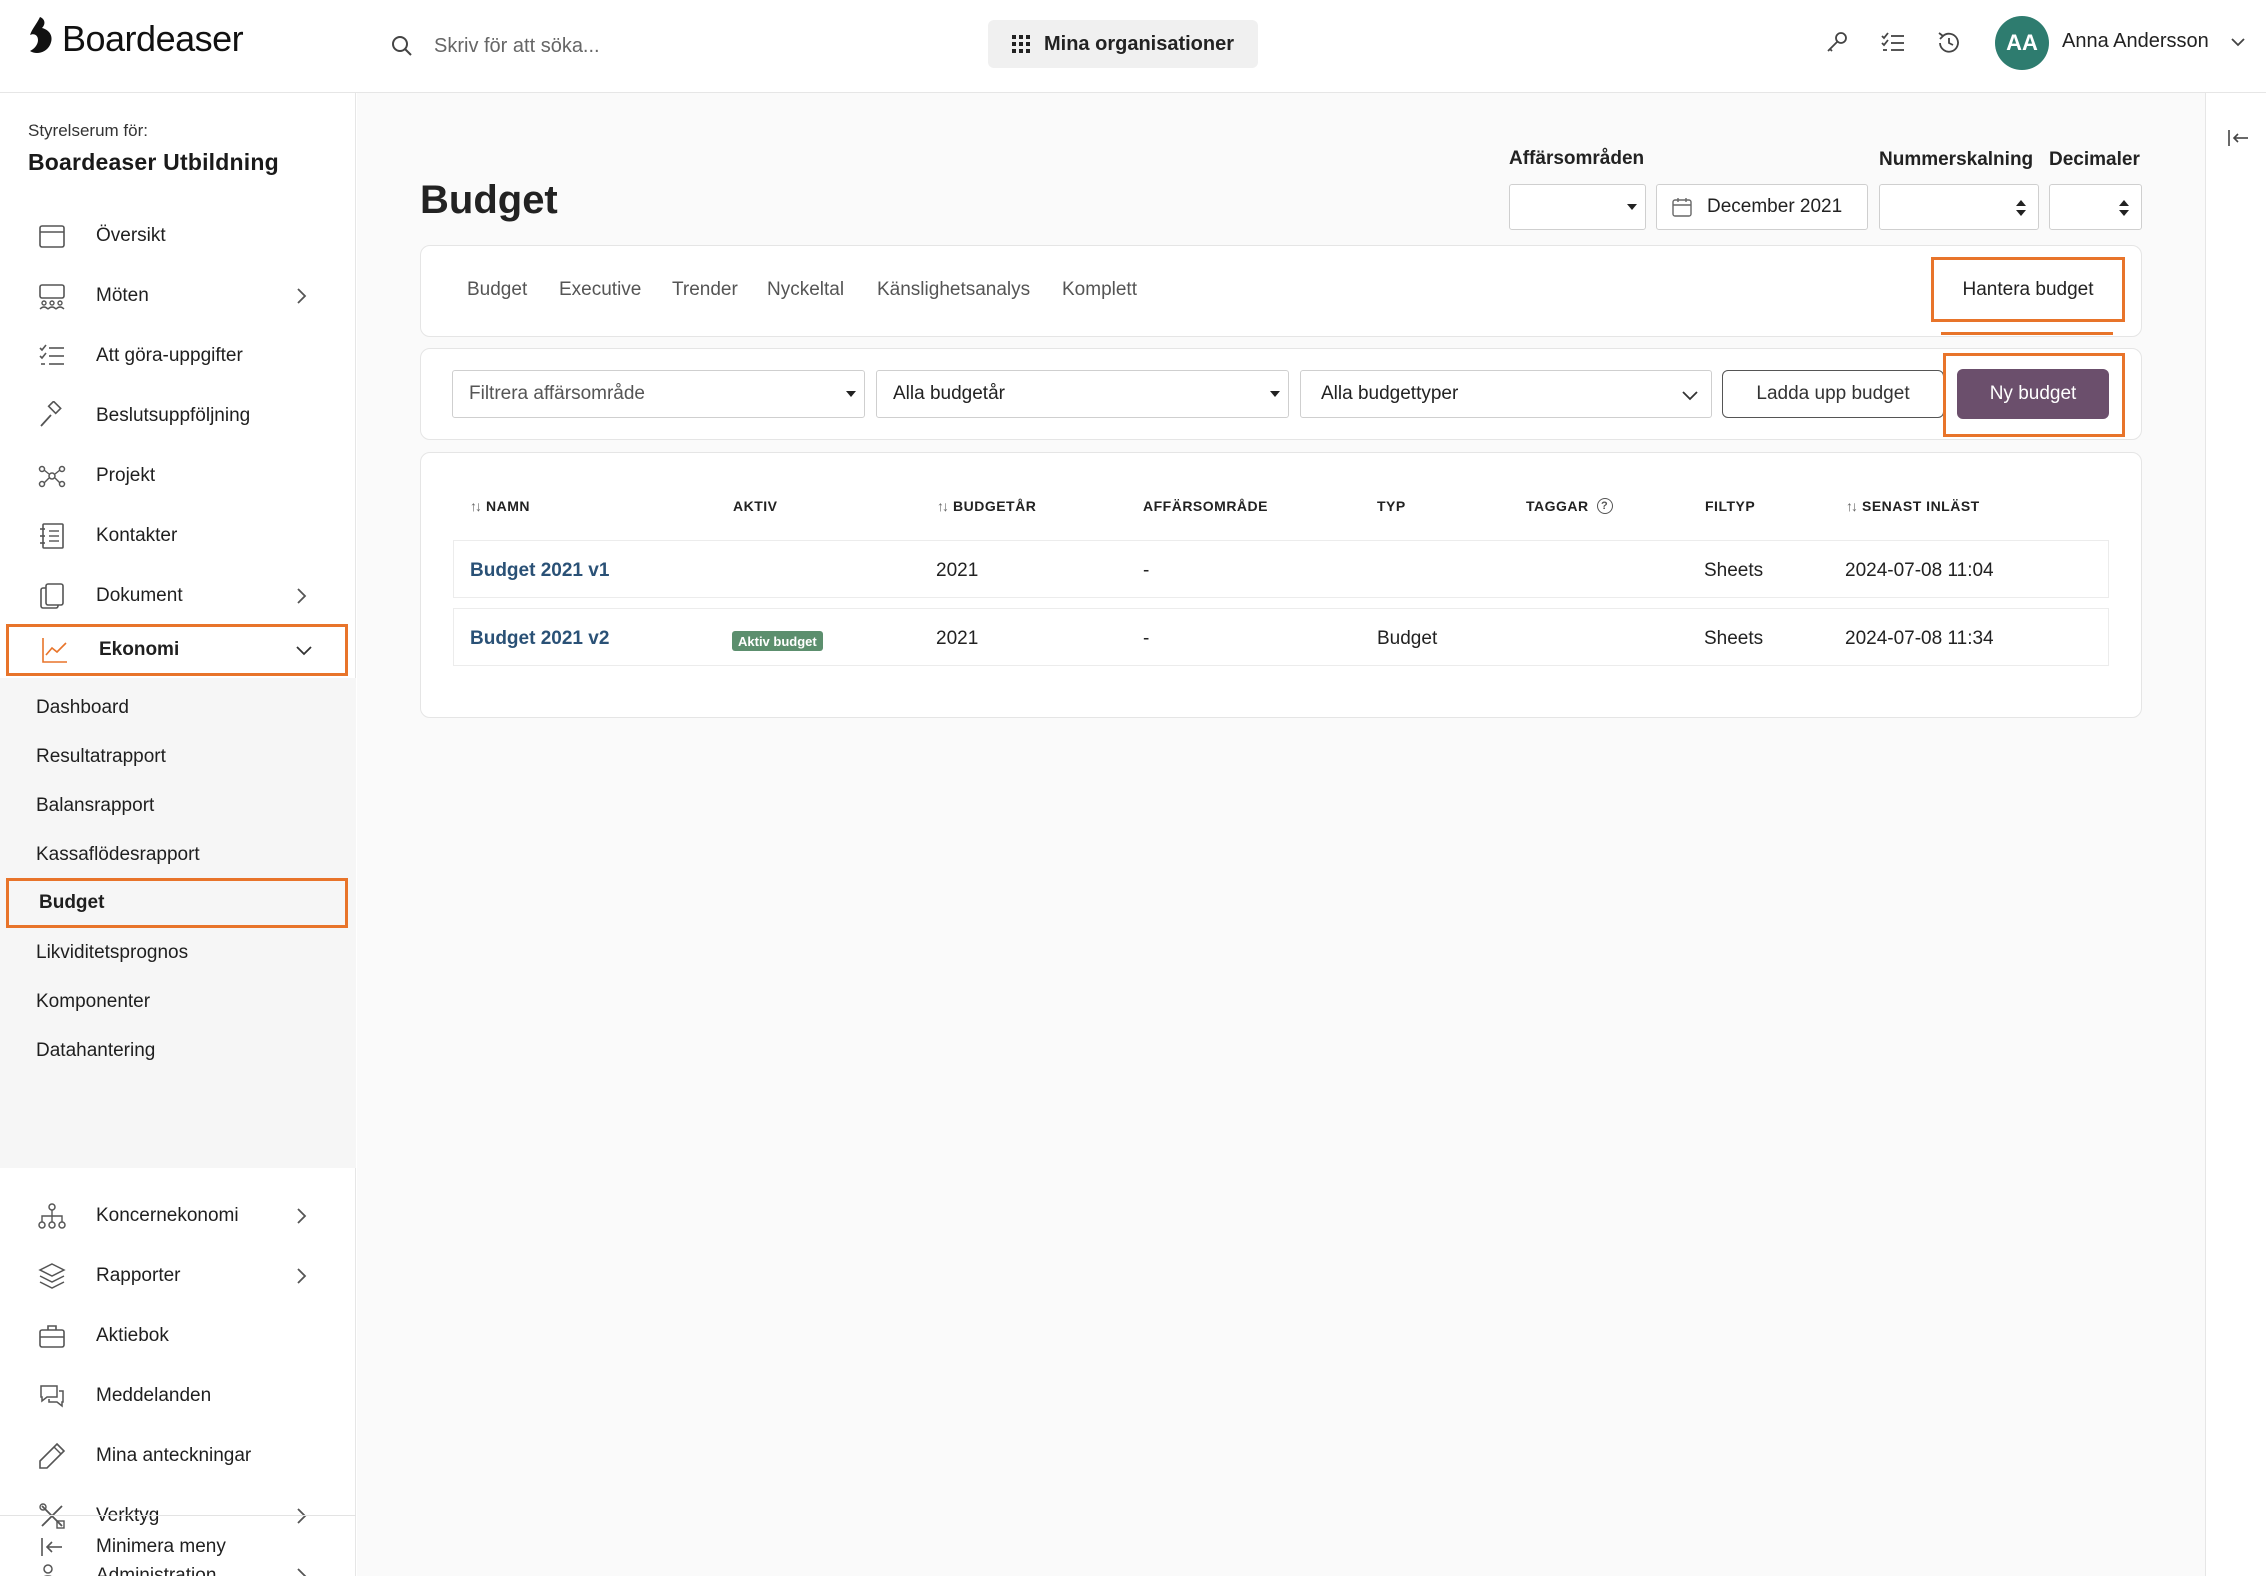 The height and width of the screenshot is (1576, 2266). What do you see at coordinates (177, 476) in the screenshot?
I see `sidebar-item-projects: Projekt` at bounding box center [177, 476].